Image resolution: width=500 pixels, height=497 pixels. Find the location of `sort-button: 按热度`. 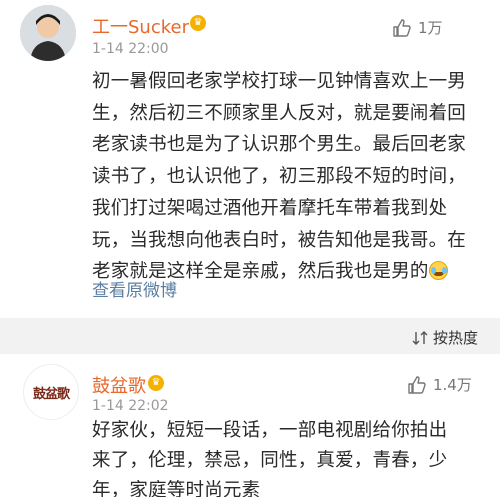

sort-button: 按热度 is located at coordinates (445, 337).